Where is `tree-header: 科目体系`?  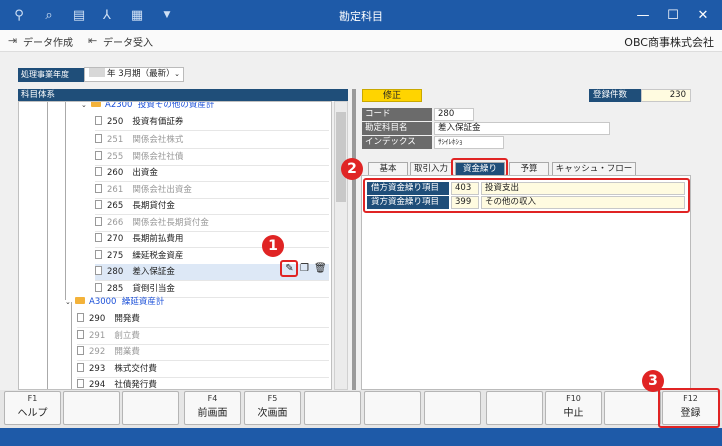
tree-header: 科目体系 is located at coordinates (183, 95).